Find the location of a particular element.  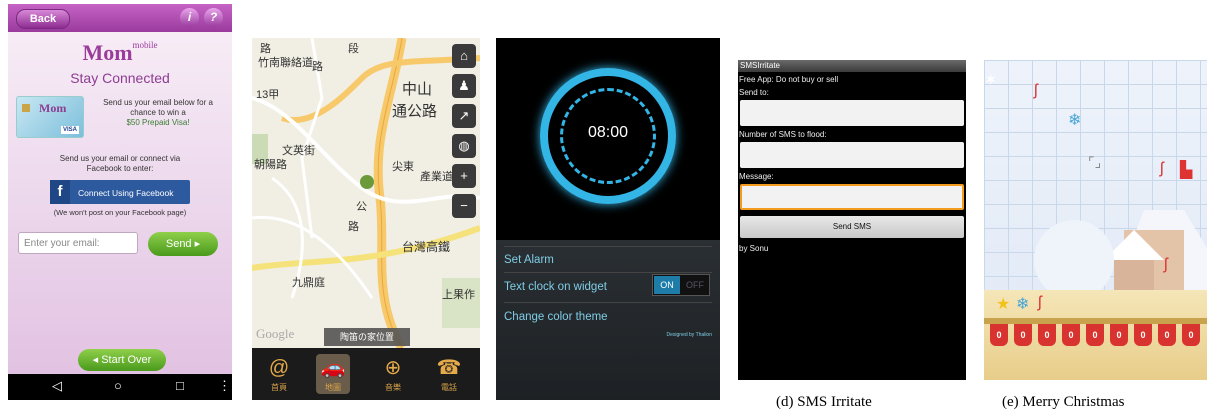

start-over-button: ◂ Start Over is located at coordinates (122, 360).